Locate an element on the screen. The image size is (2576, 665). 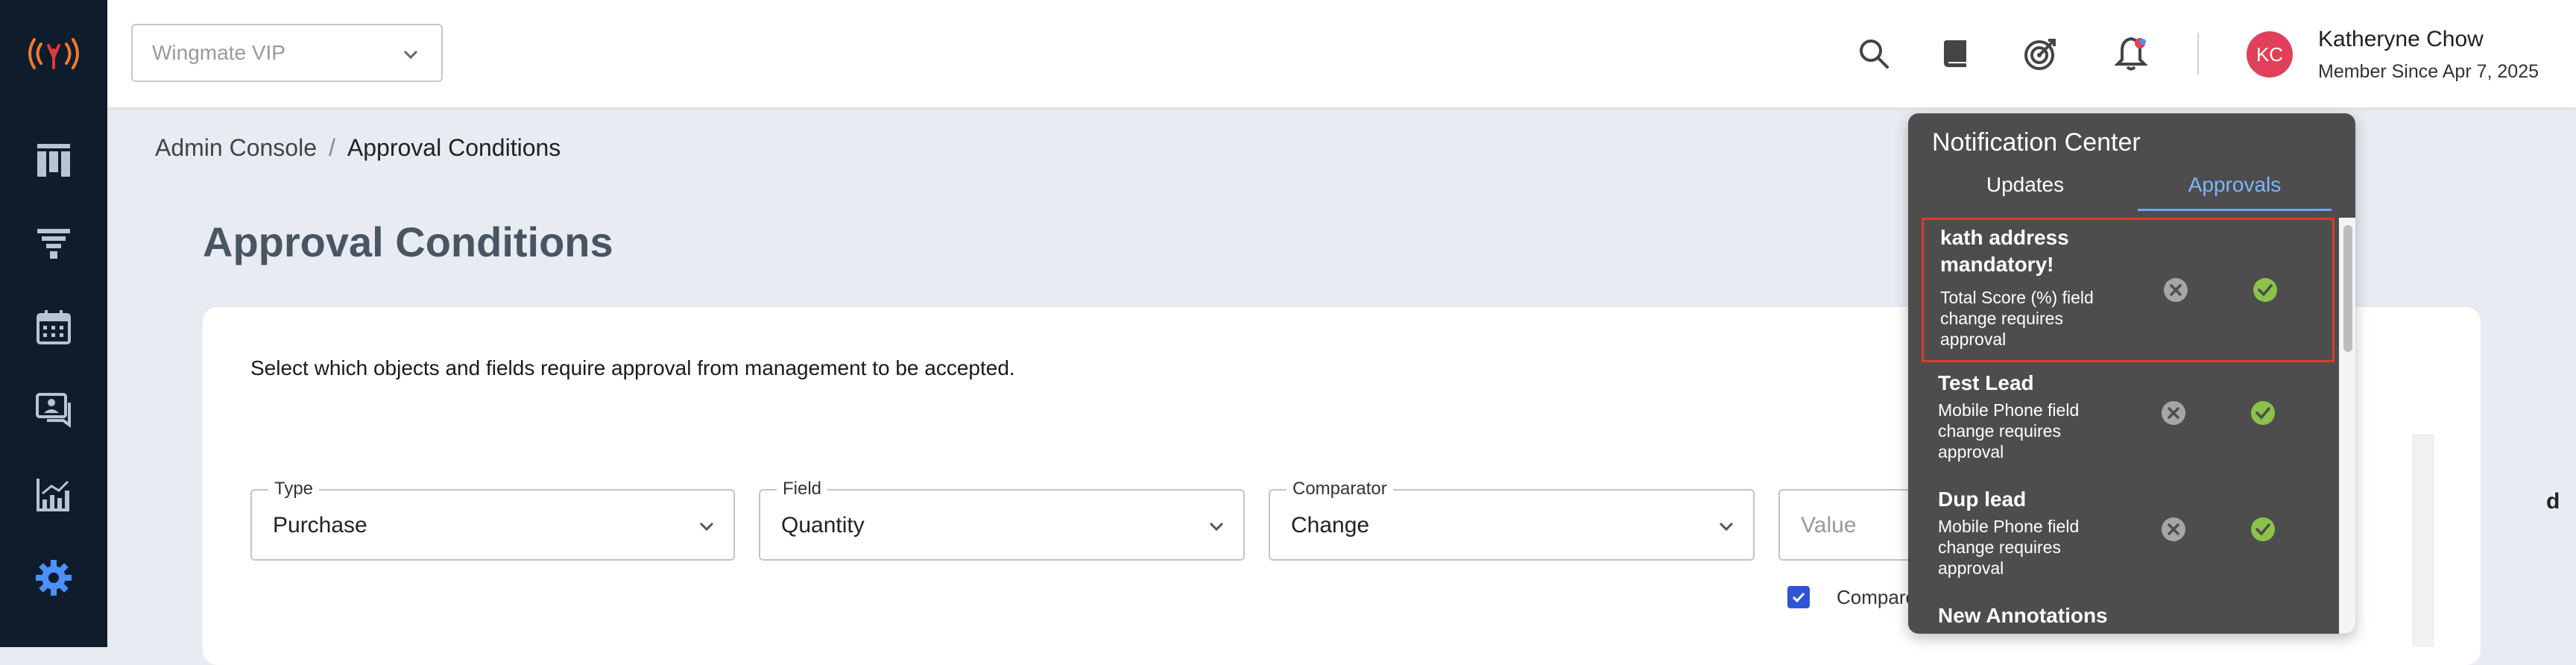
search-icon is located at coordinates (1874, 54).